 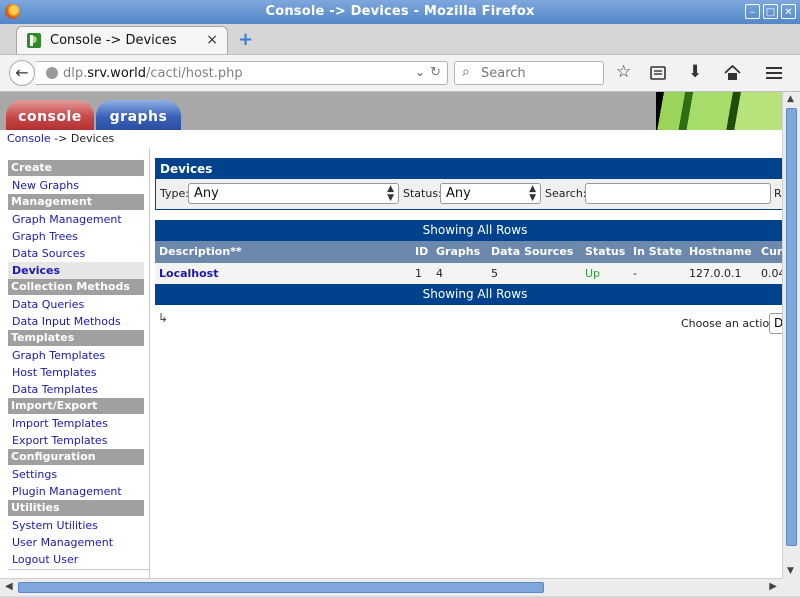 What do you see at coordinates (188, 273) in the screenshot?
I see `device-description-link: Localhost` at bounding box center [188, 273].